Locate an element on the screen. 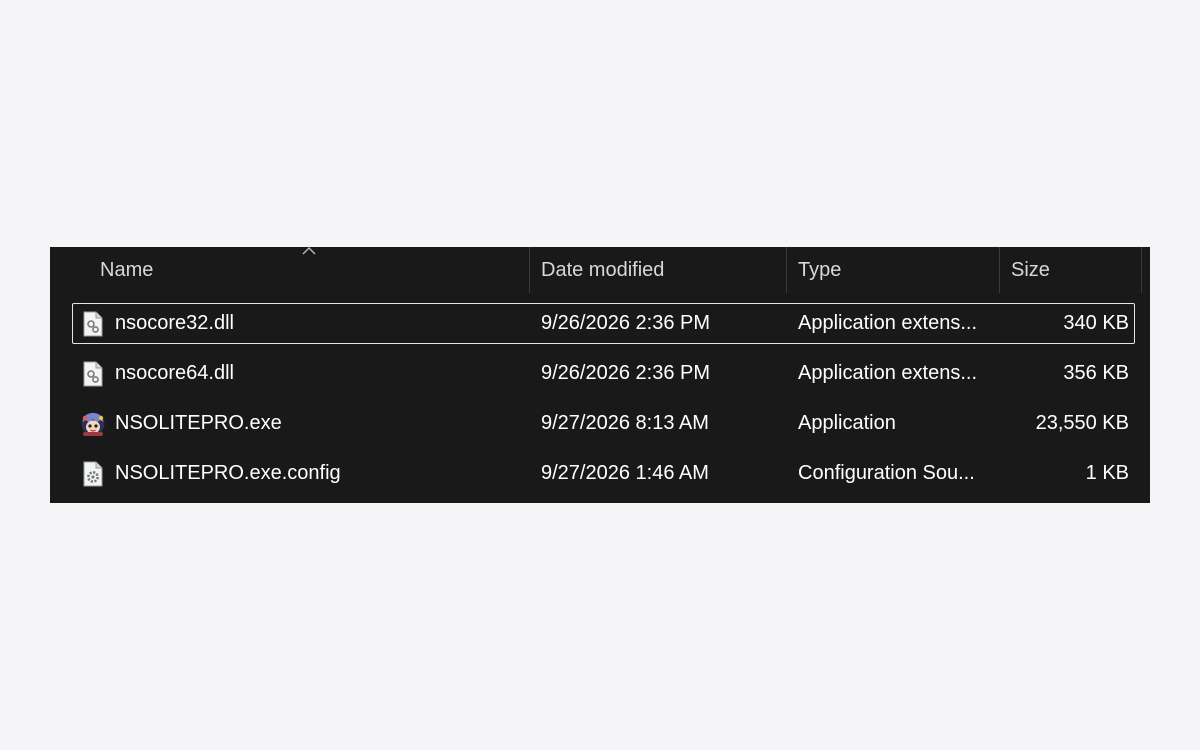 This screenshot has width=1200, height=750. config-file-icon is located at coordinates (93, 474).